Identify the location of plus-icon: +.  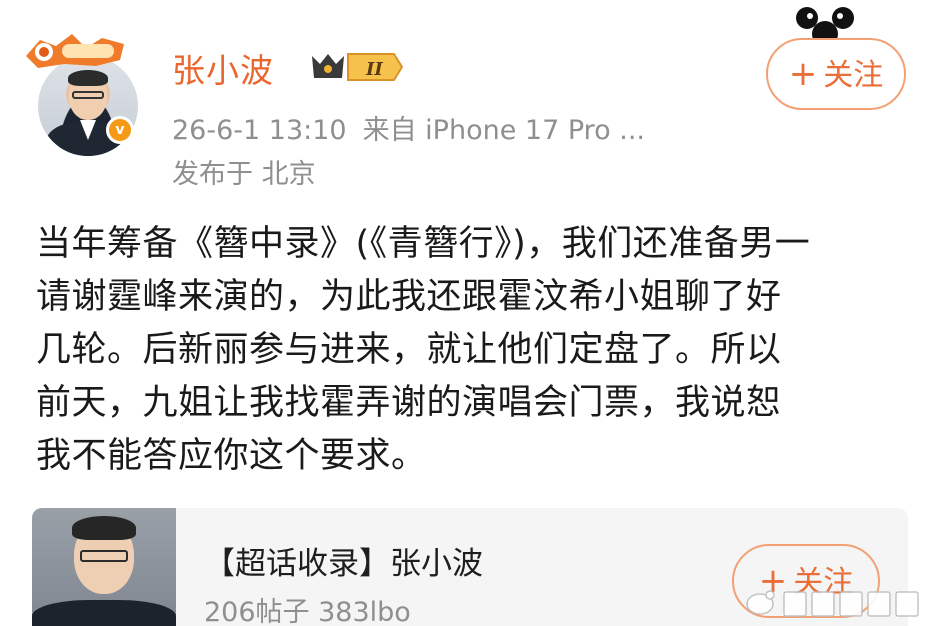
(803, 74).